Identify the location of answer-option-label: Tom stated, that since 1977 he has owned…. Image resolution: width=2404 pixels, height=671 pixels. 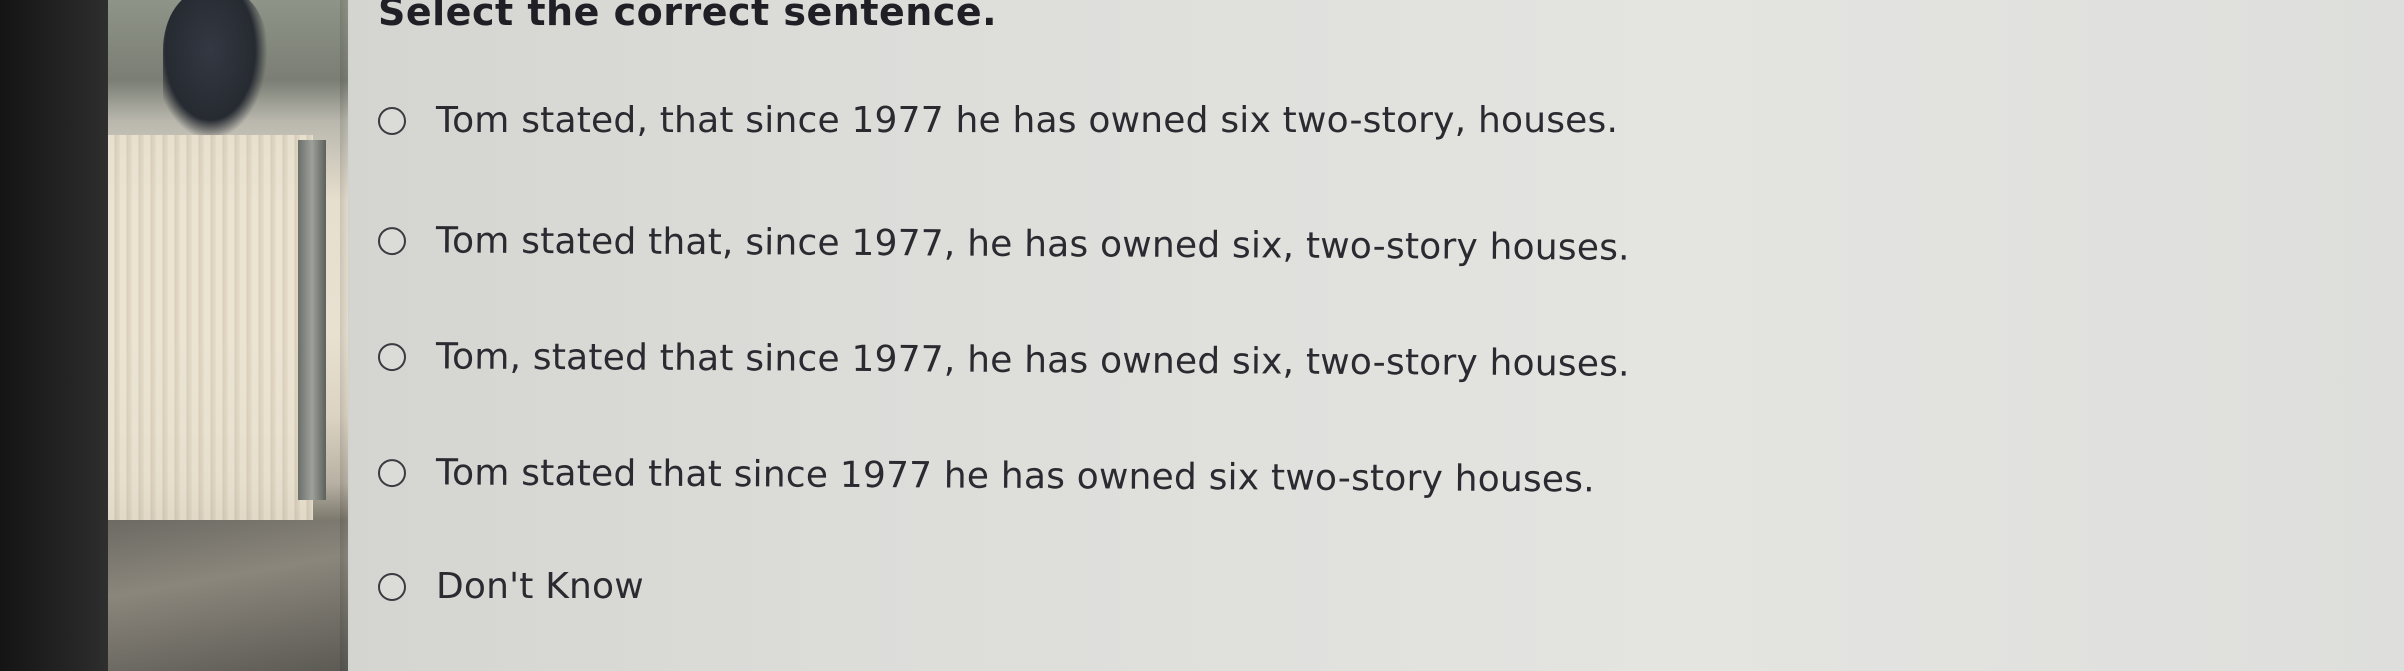
(1027, 120).